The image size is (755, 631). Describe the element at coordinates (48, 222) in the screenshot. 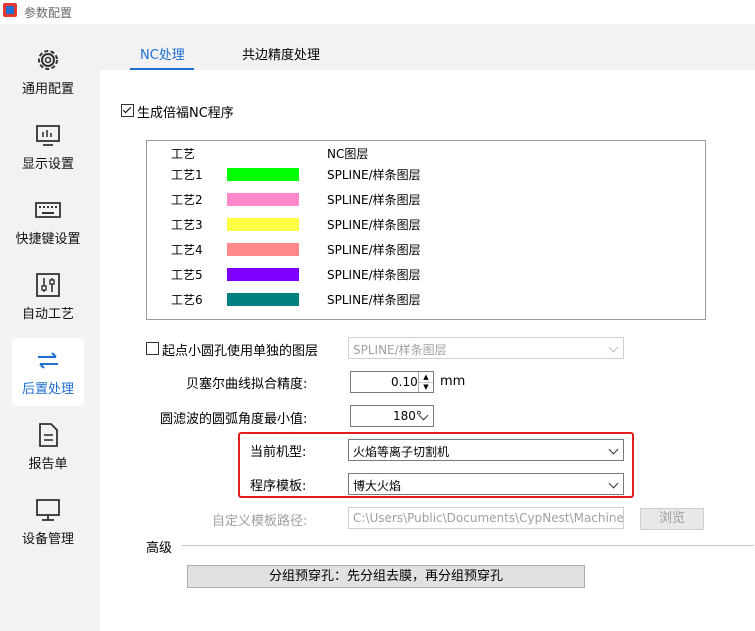

I see `sidebar-item-shortcuts: 快捷键设置` at that location.